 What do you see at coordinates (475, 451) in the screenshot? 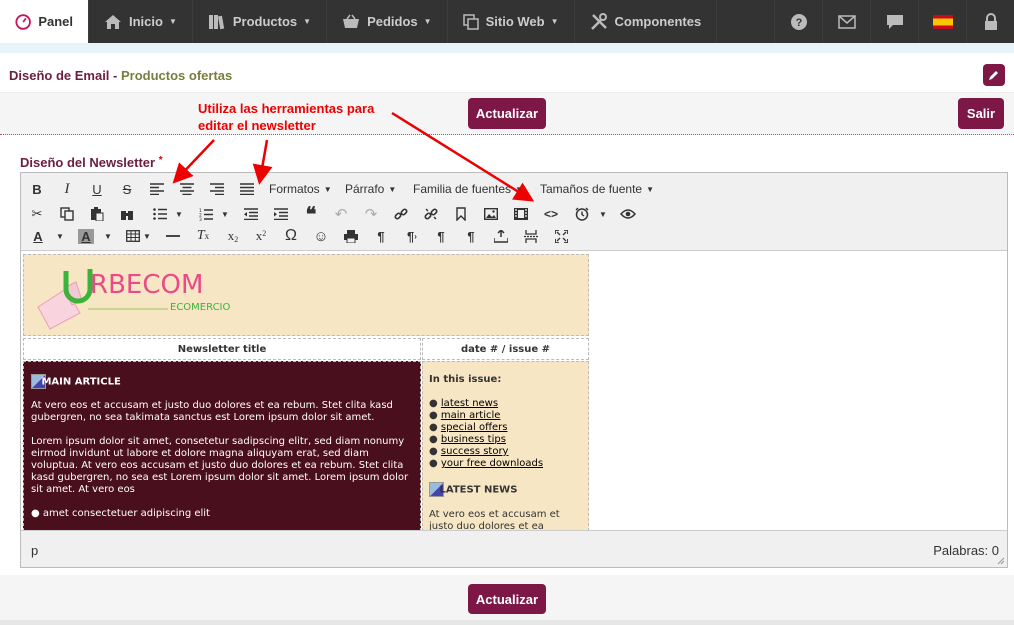
I see `link-success-story: success story` at bounding box center [475, 451].